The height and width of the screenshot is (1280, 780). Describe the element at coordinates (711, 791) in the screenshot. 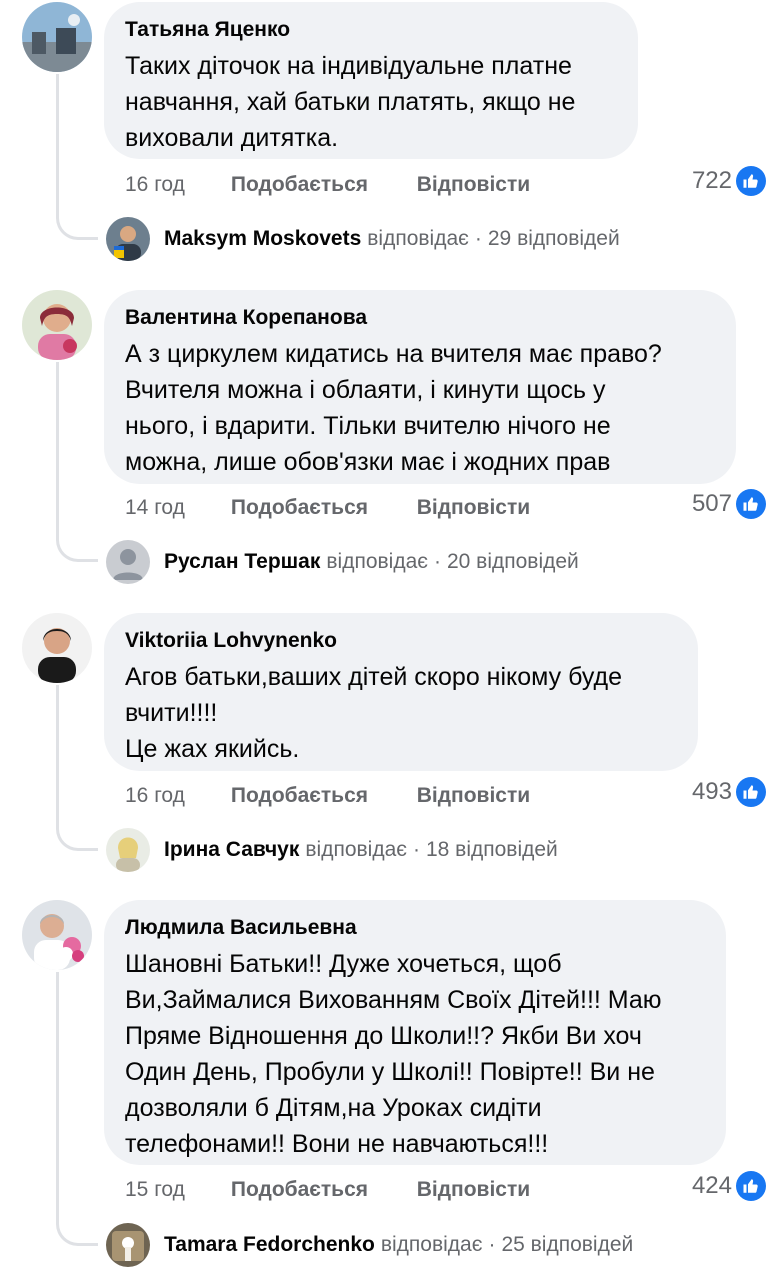

I see `reaction-count: 493` at that location.